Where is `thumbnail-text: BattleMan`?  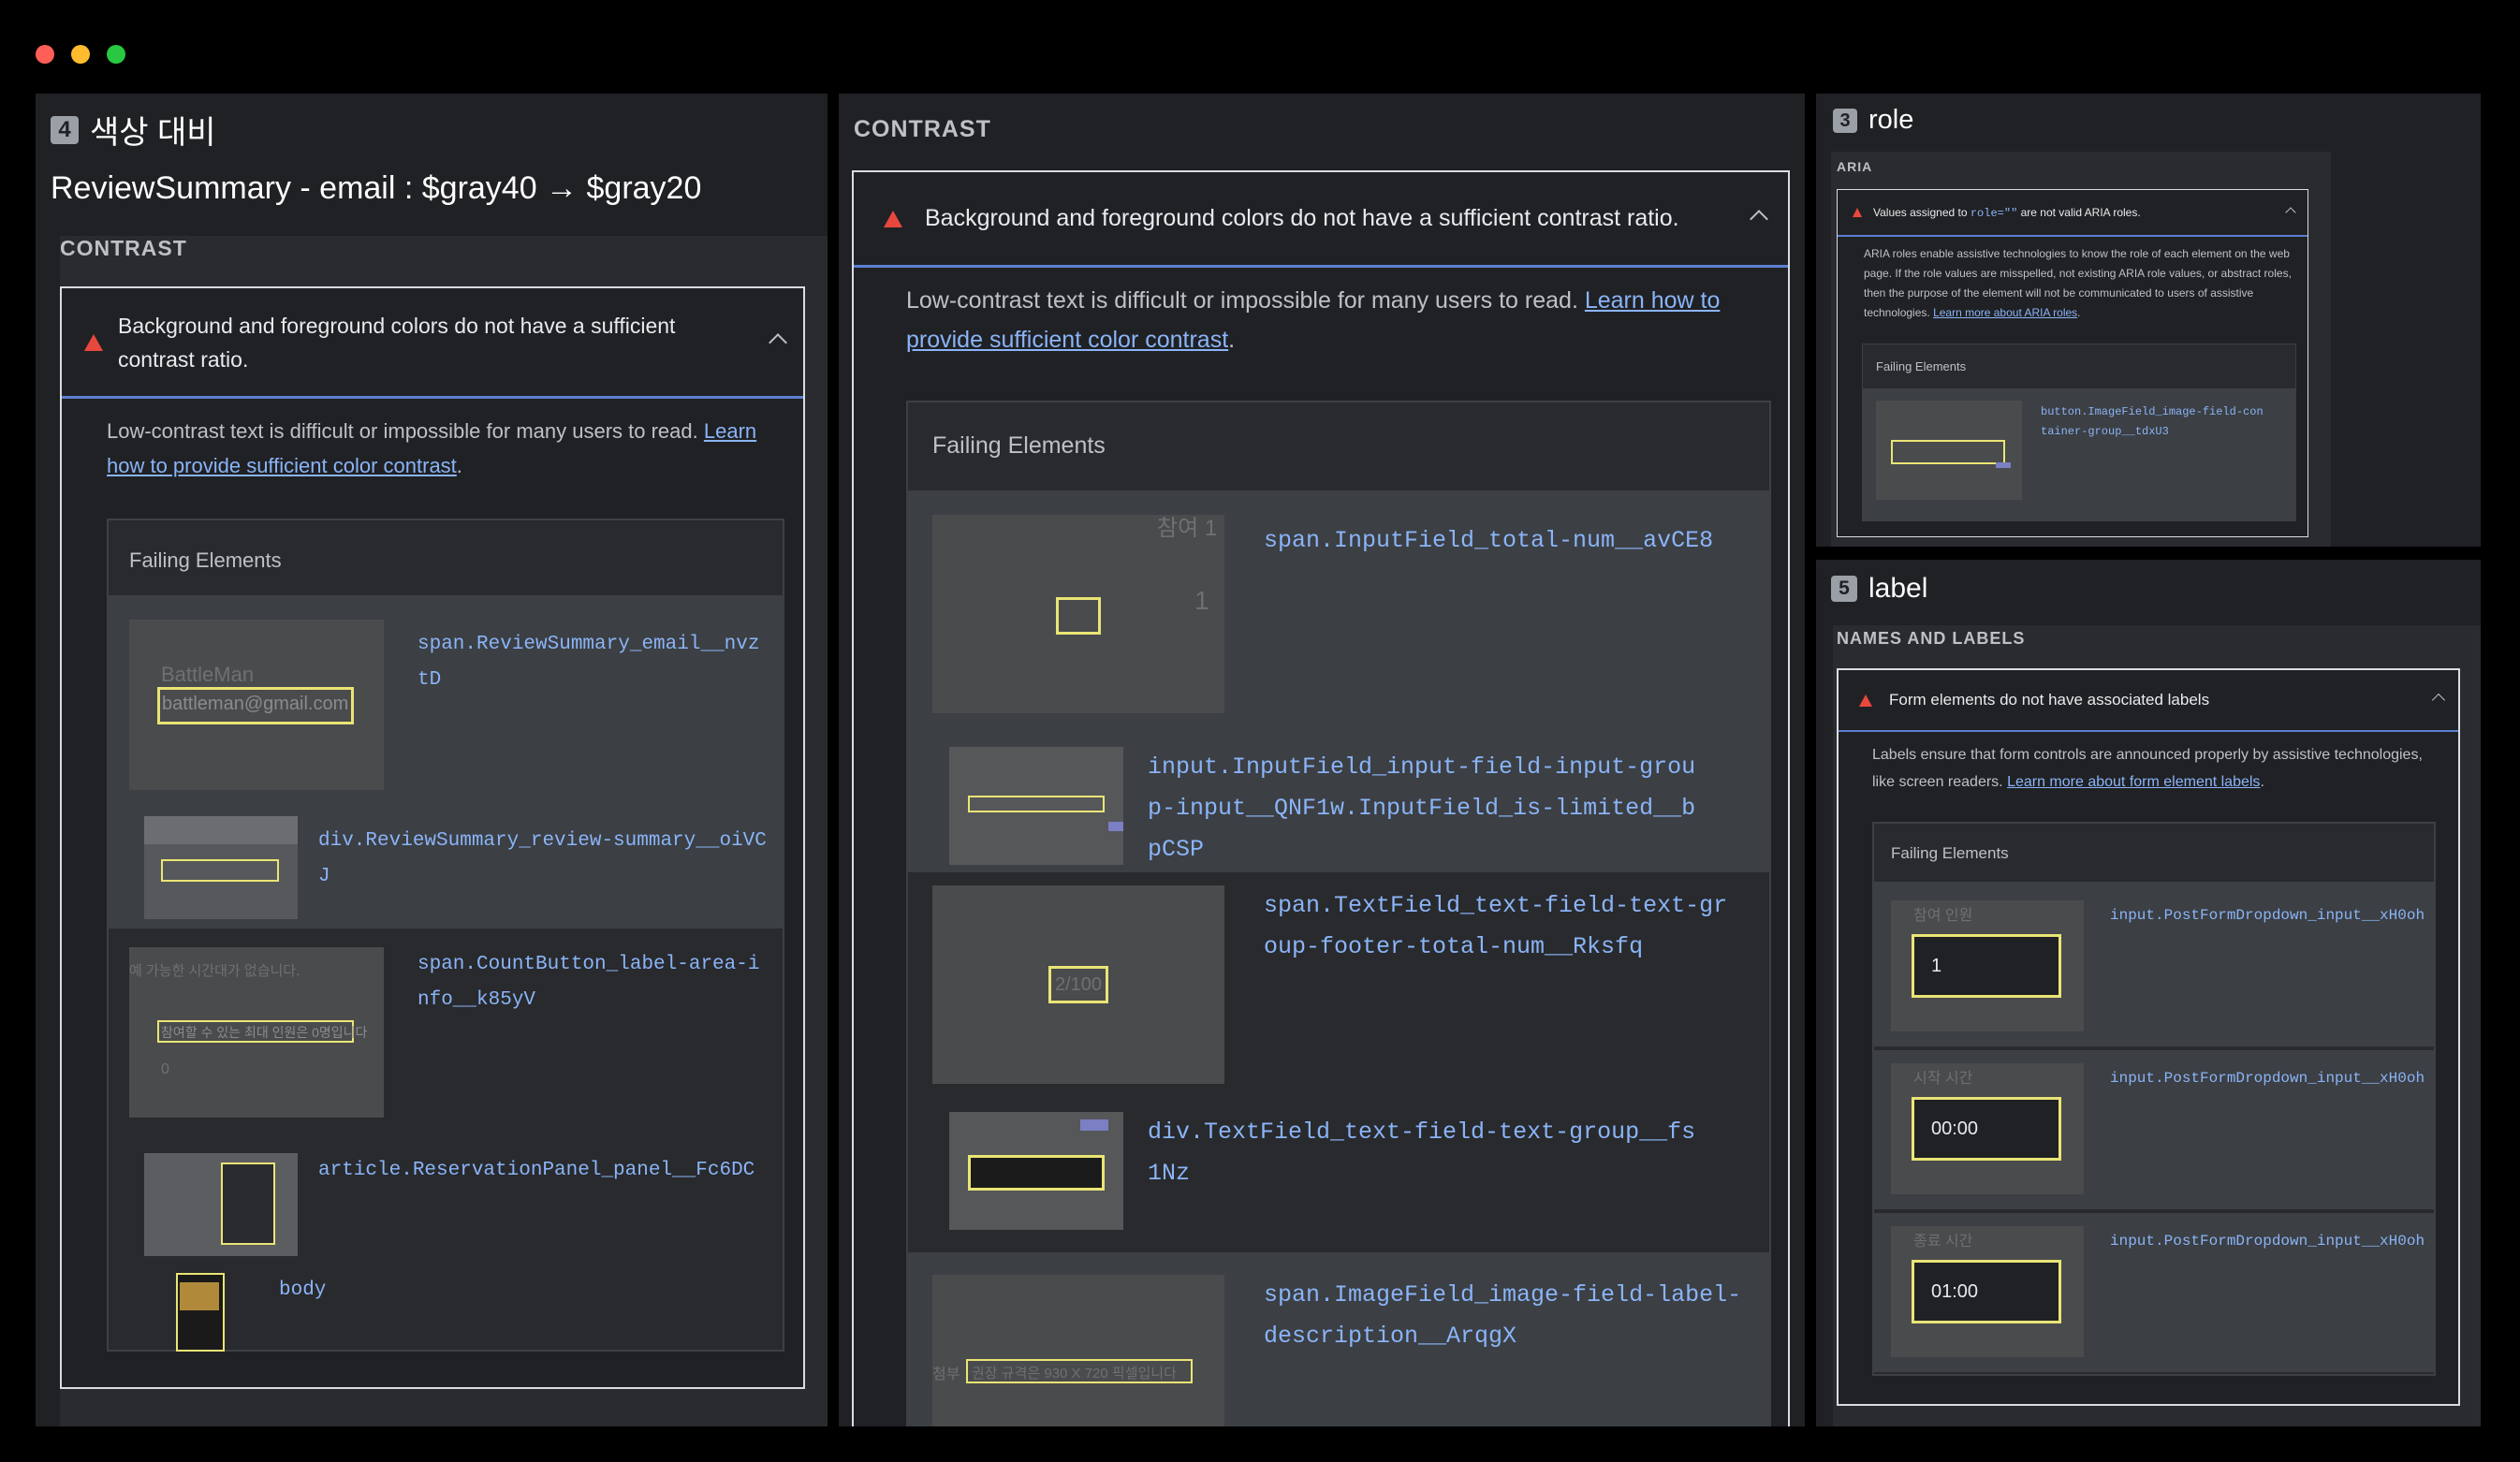 thumbnail-text: BattleMan is located at coordinates (208, 675).